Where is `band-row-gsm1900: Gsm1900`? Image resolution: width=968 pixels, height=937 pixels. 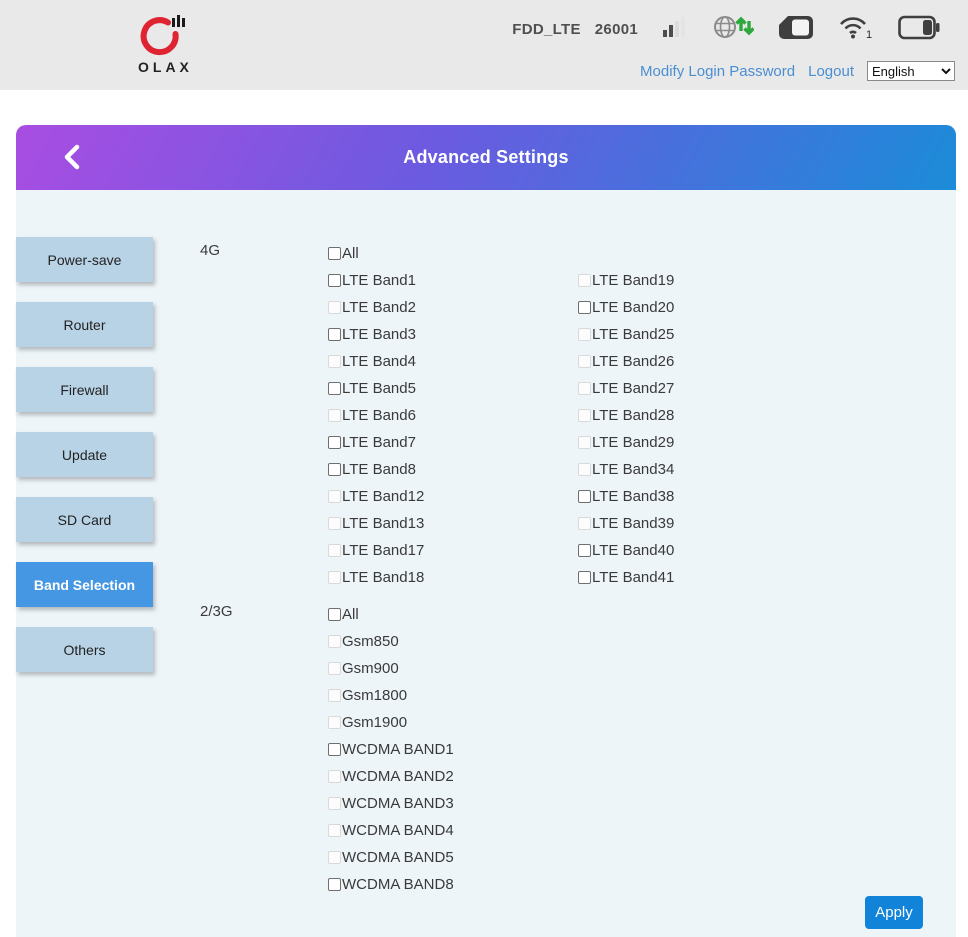 band-row-gsm1900: Gsm1900 is located at coordinates (391, 722).